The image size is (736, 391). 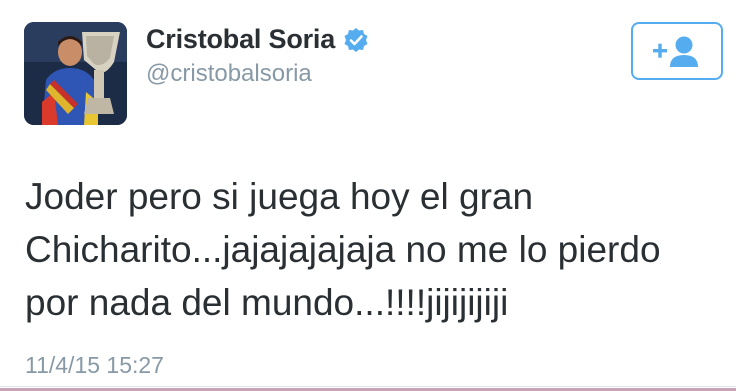 What do you see at coordinates (356, 40) in the screenshot?
I see `verified-badge-icon` at bounding box center [356, 40].